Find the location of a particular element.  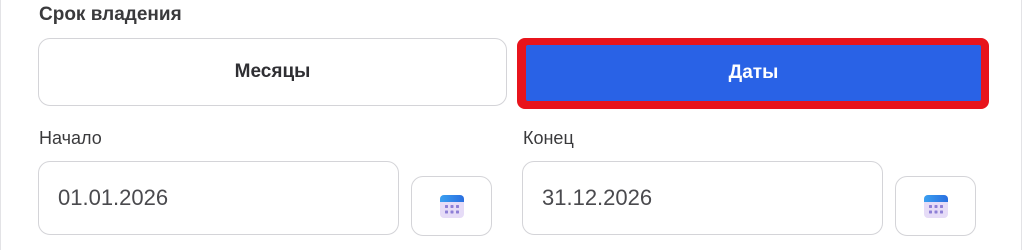

start-date-calendar-button is located at coordinates (451, 206).